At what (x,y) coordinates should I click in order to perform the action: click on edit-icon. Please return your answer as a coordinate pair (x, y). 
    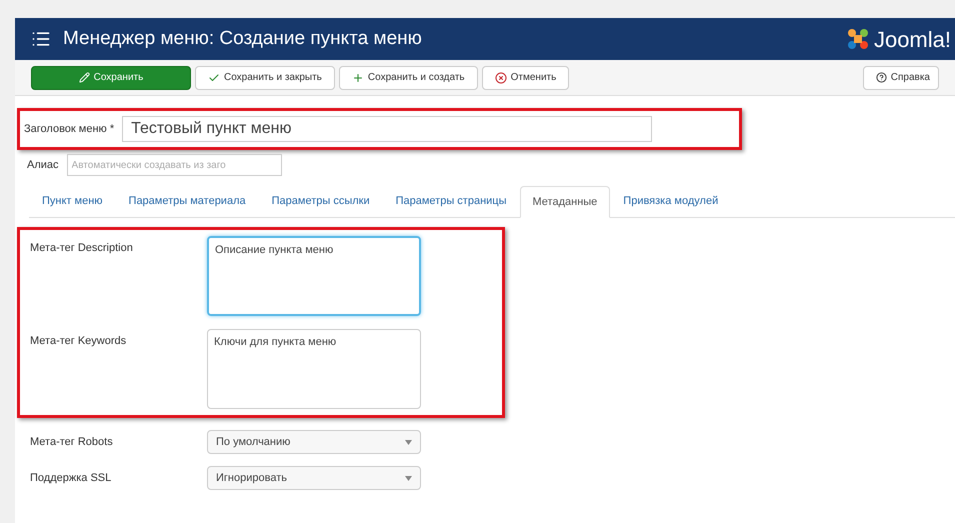
    Looking at the image, I should click on (84, 77).